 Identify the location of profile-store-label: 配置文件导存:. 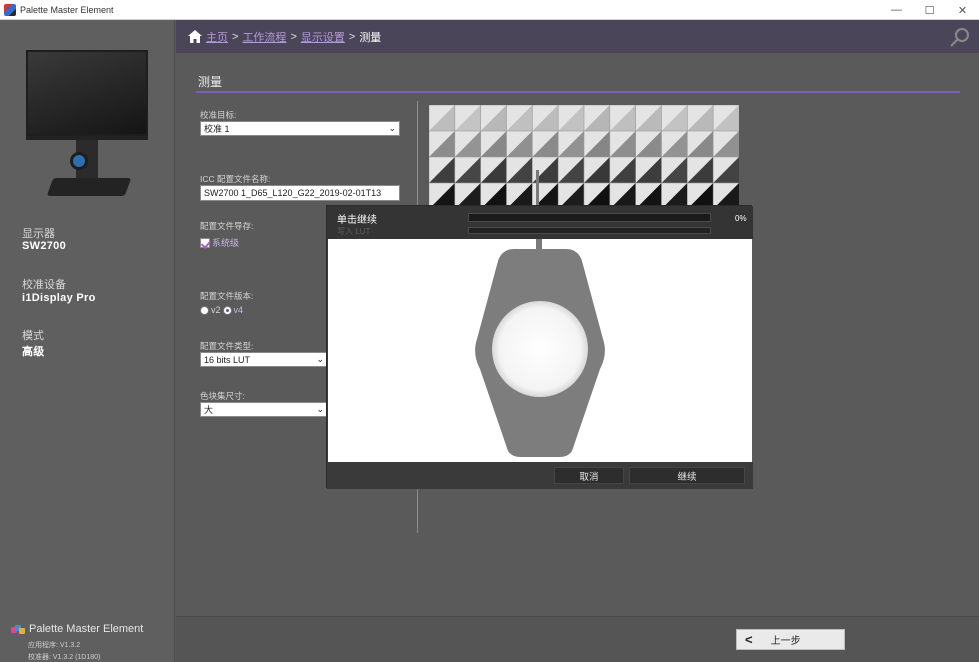
(227, 226).